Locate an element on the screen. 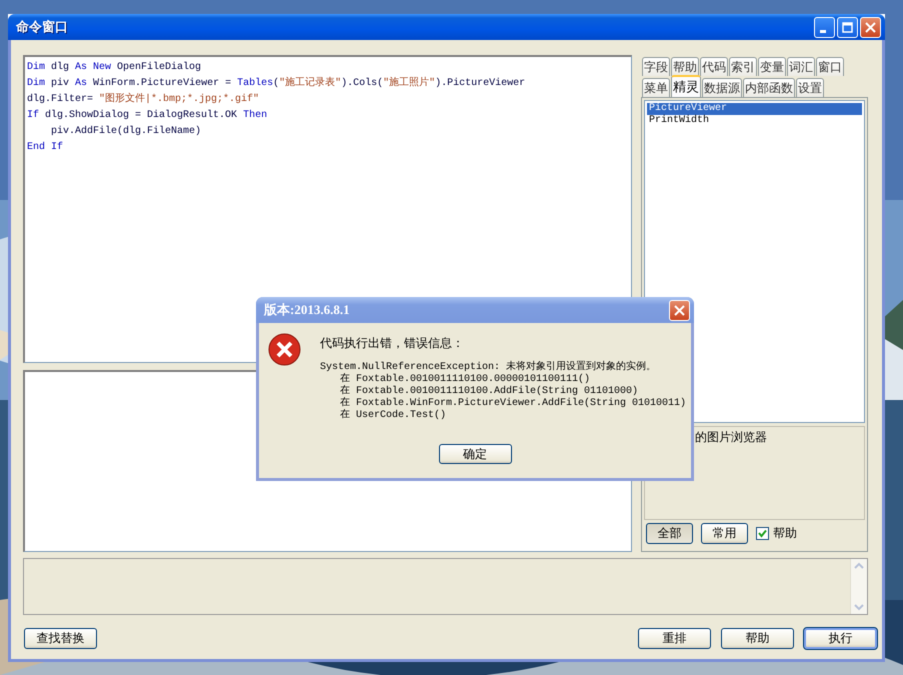 Image resolution: width=903 pixels, height=675 pixels. list-item: PictureViewer is located at coordinates (754, 109).